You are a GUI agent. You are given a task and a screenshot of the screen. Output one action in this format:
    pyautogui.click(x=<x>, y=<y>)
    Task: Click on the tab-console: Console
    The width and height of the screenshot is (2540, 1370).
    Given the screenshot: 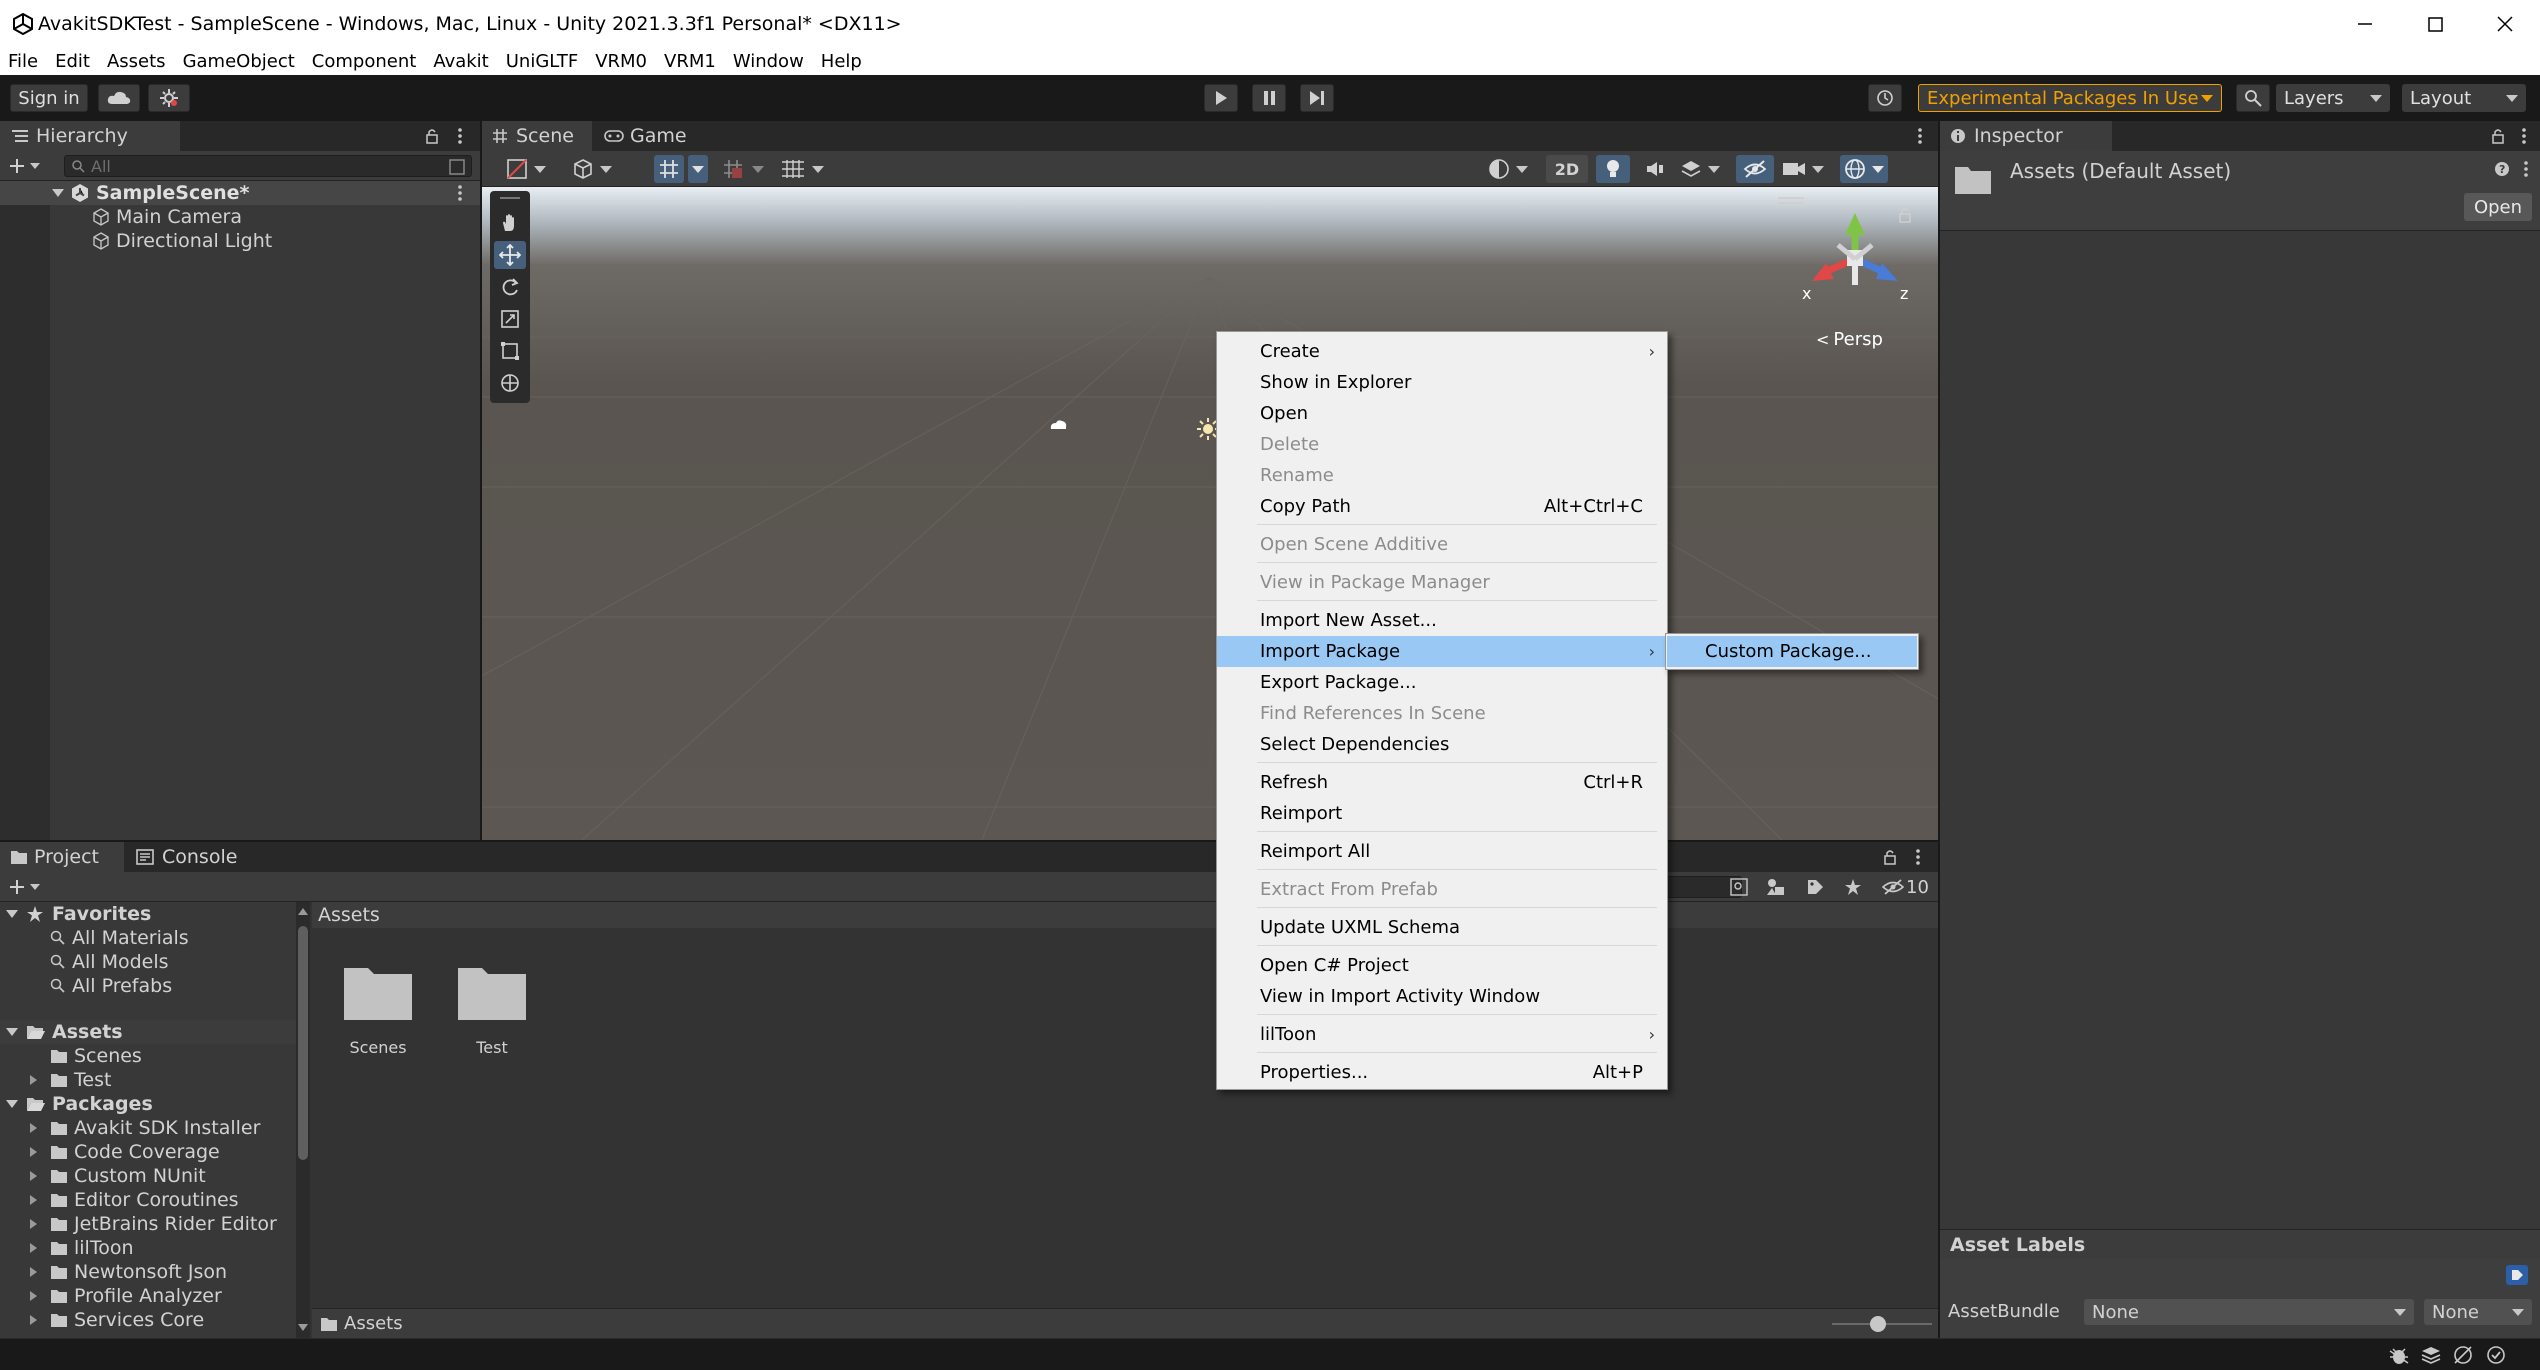 What is the action you would take?
    pyautogui.click(x=191, y=857)
    